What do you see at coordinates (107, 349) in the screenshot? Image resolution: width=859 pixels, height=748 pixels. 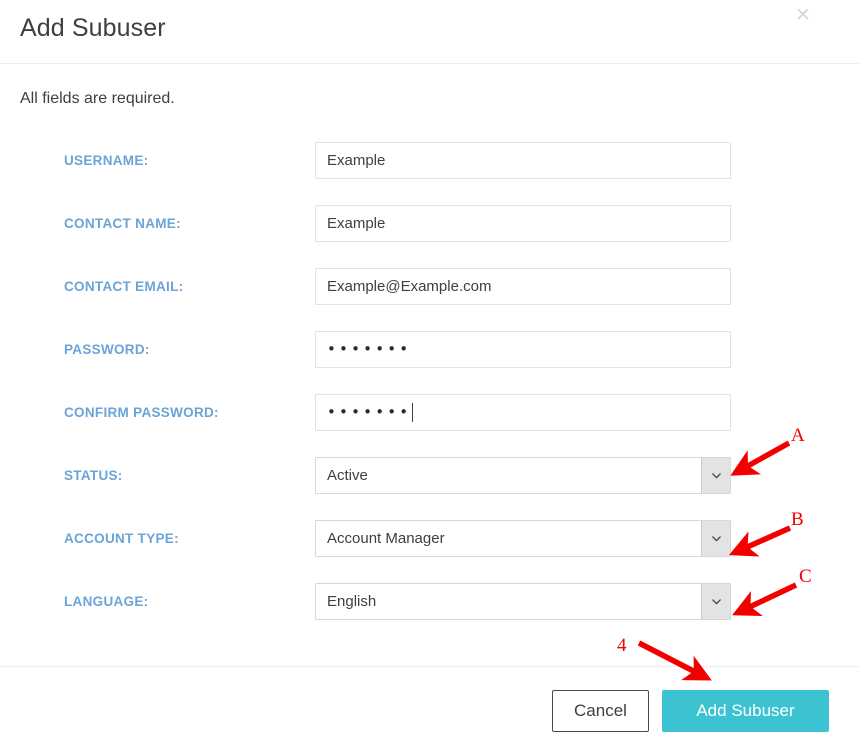 I see `password-label: PASSWORD:` at bounding box center [107, 349].